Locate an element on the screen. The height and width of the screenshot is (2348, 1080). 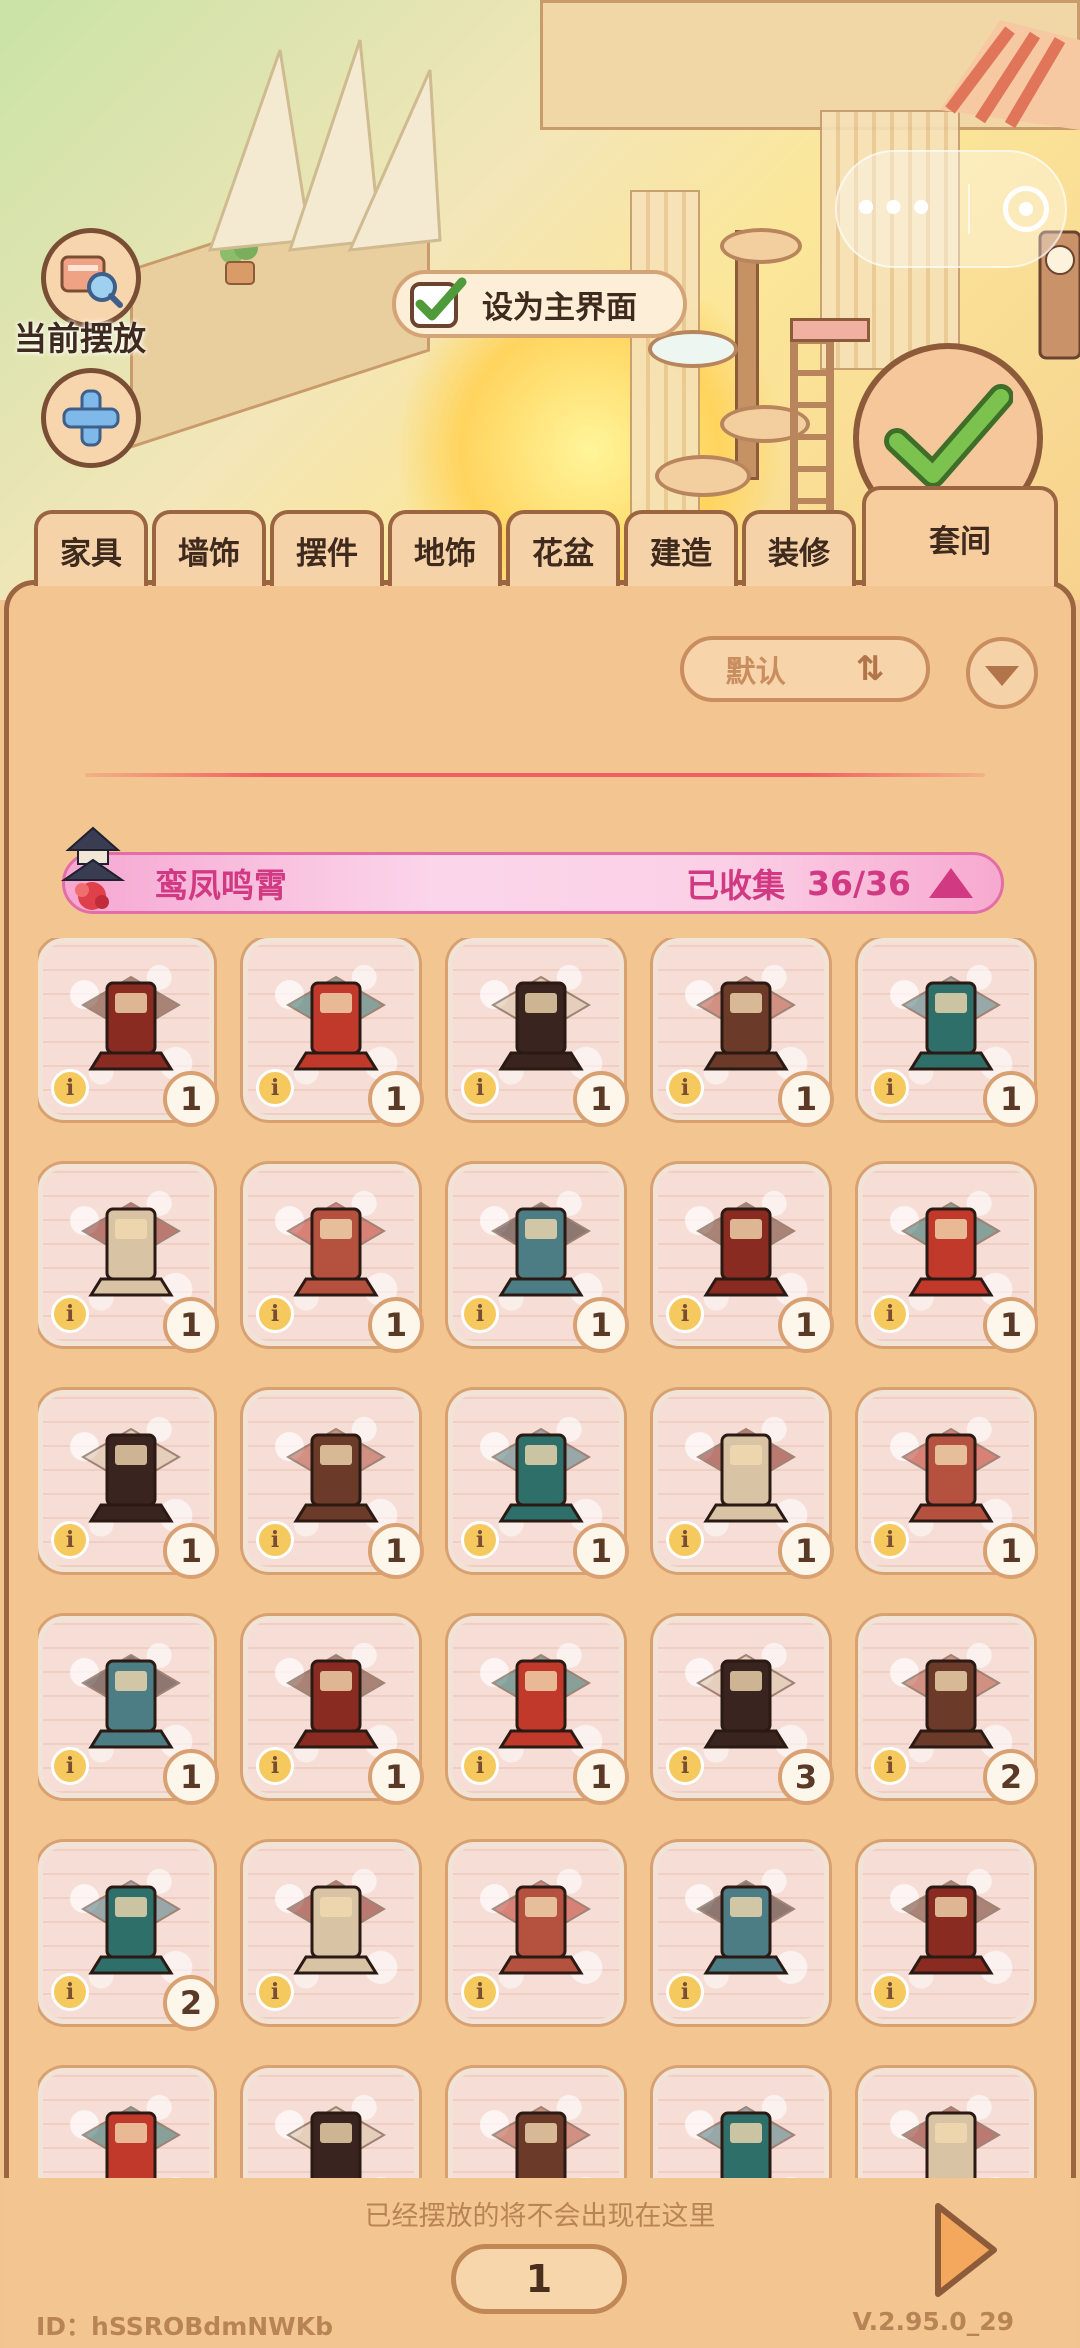
study-mat-icon is located at coordinates (131, 1701).